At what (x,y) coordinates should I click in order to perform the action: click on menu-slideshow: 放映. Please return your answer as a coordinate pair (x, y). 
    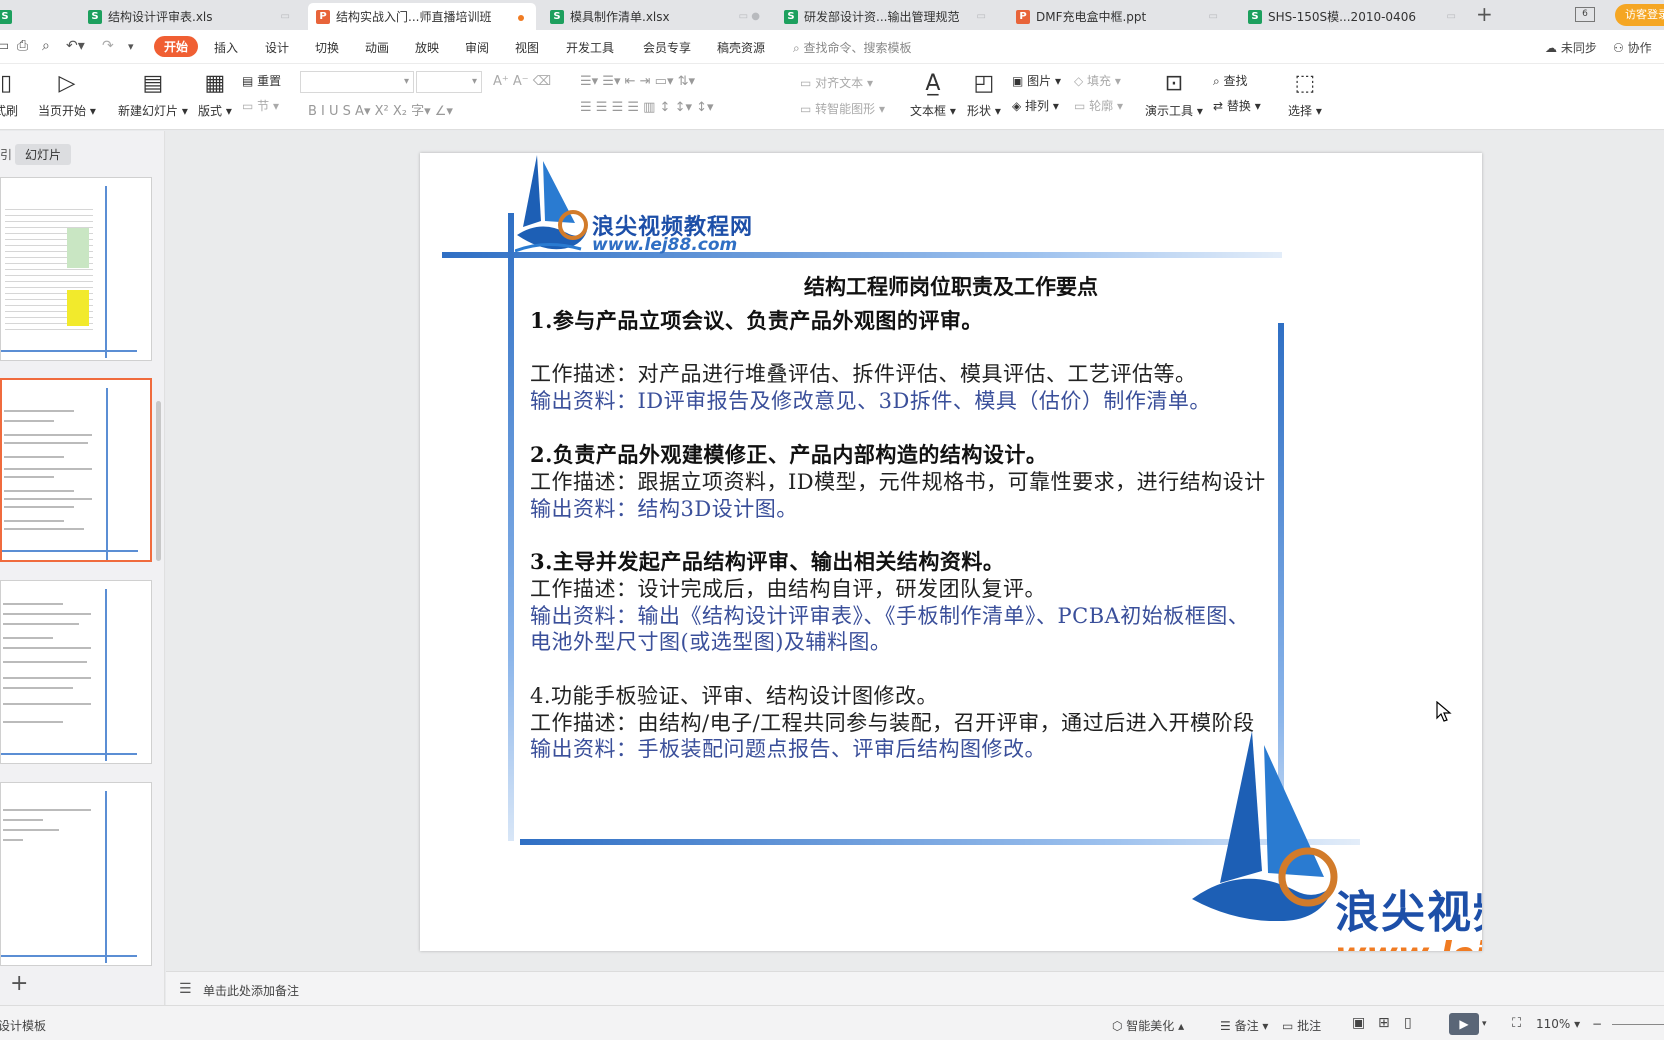
    Looking at the image, I should click on (427, 47).